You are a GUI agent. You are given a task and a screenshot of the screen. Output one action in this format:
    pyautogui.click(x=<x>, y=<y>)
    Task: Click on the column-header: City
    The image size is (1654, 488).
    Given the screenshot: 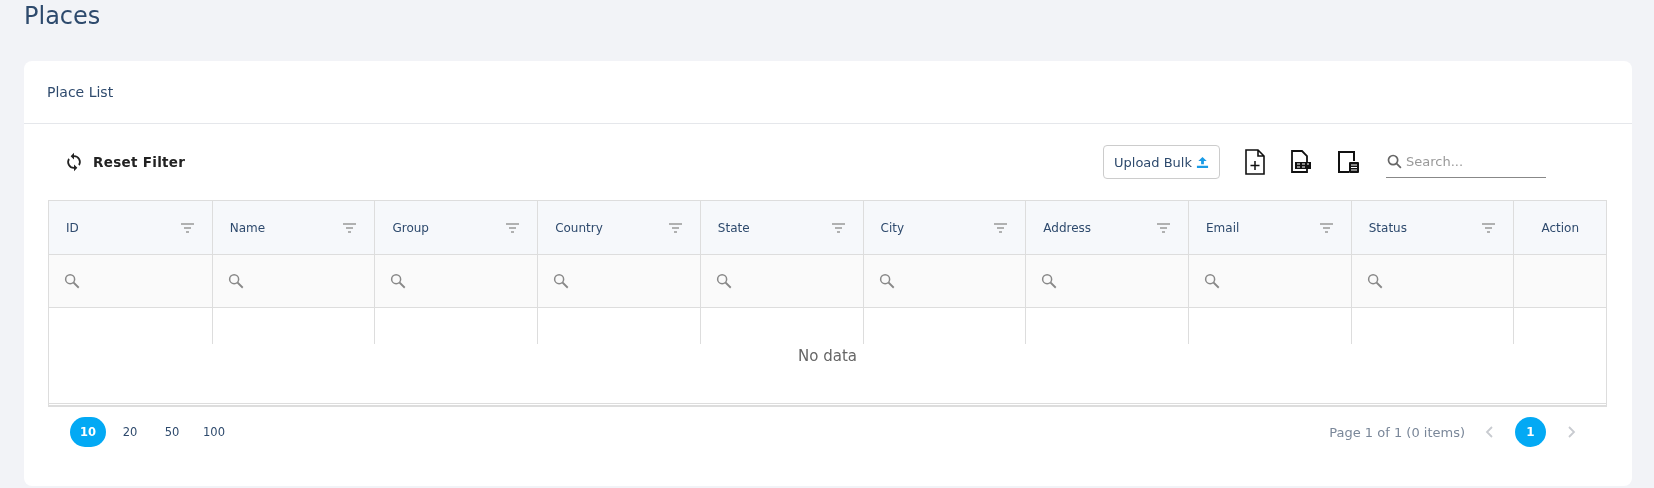 What is the action you would take?
    pyautogui.click(x=892, y=227)
    